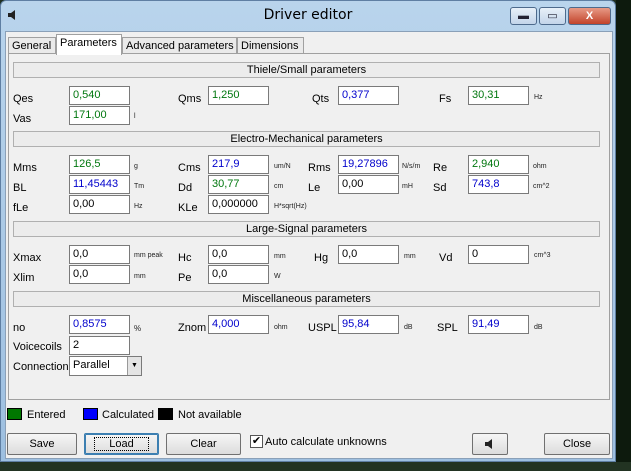  What do you see at coordinates (577, 444) in the screenshot?
I see `close-button: Close` at bounding box center [577, 444].